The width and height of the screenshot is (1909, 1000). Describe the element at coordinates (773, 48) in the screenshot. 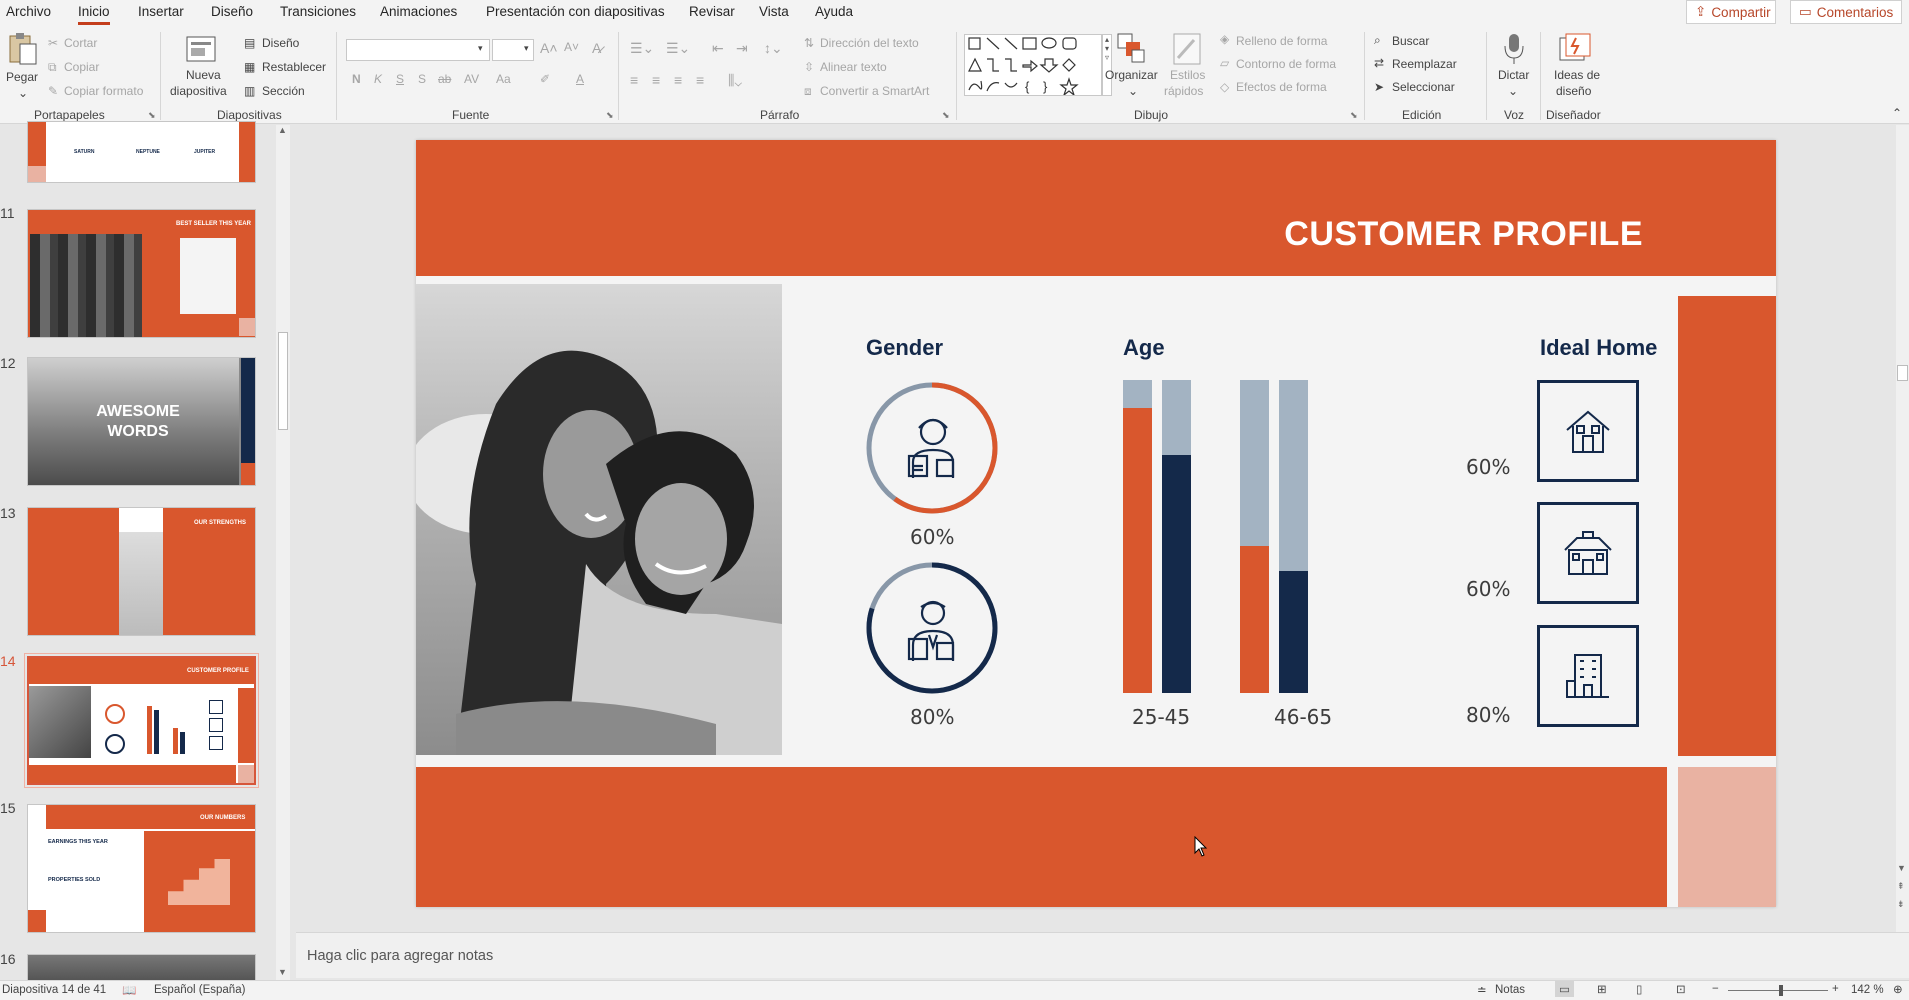

I see `line-spacing-icon: ↕⌄` at that location.